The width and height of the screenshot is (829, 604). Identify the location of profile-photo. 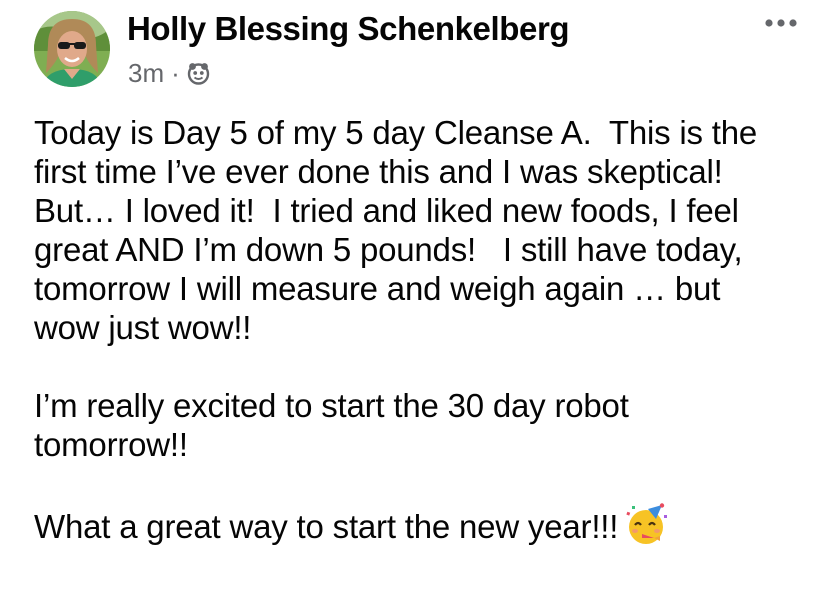
(72, 49).